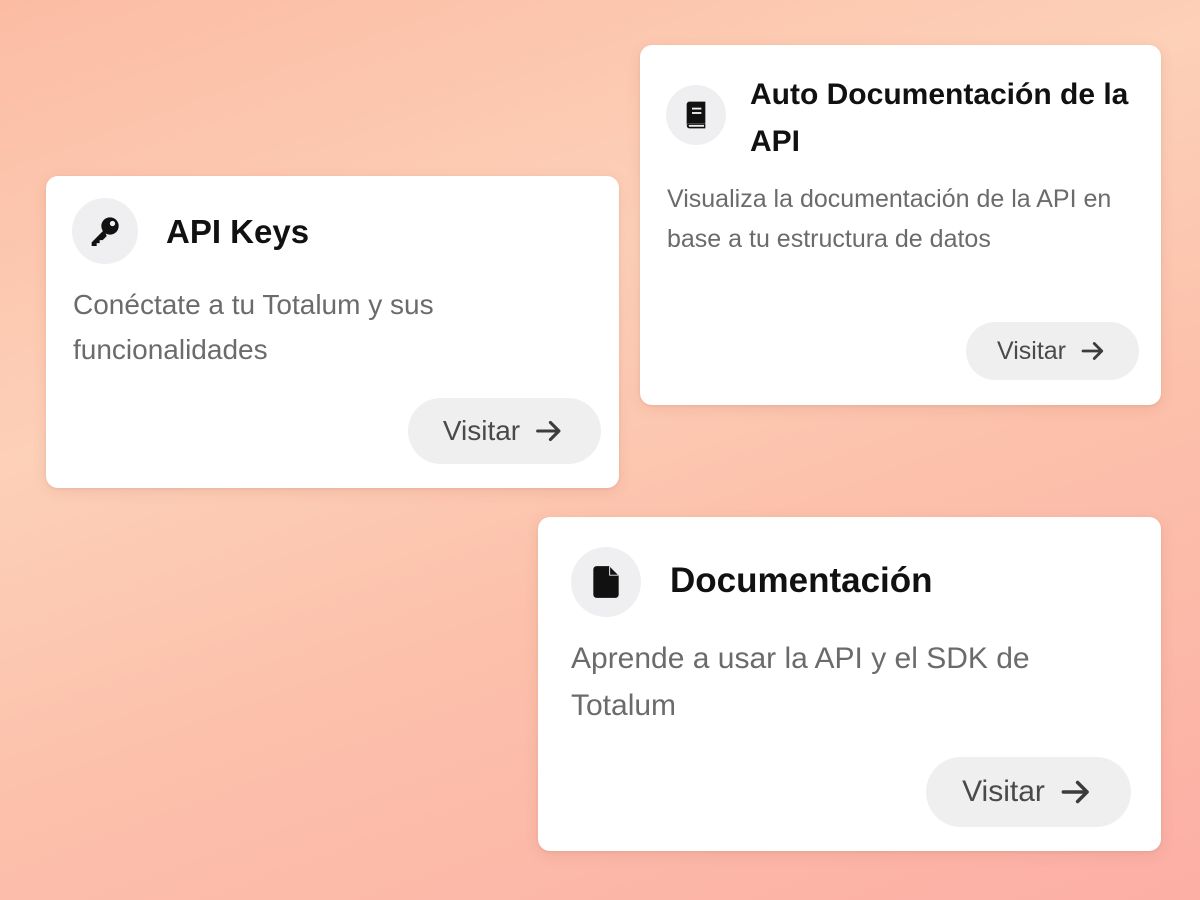 This screenshot has height=900, width=1200. Describe the element at coordinates (105, 231) in the screenshot. I see `key-icon` at that location.